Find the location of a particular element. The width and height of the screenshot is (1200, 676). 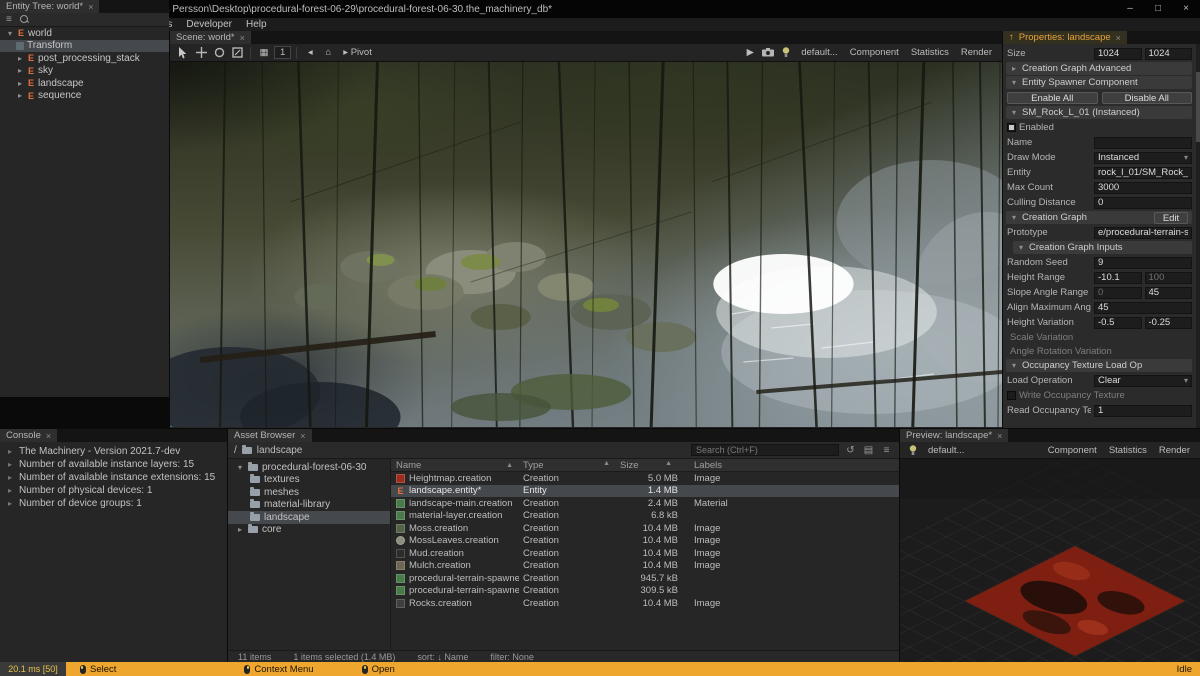

column-name: Name ▲ is located at coordinates (455, 465).